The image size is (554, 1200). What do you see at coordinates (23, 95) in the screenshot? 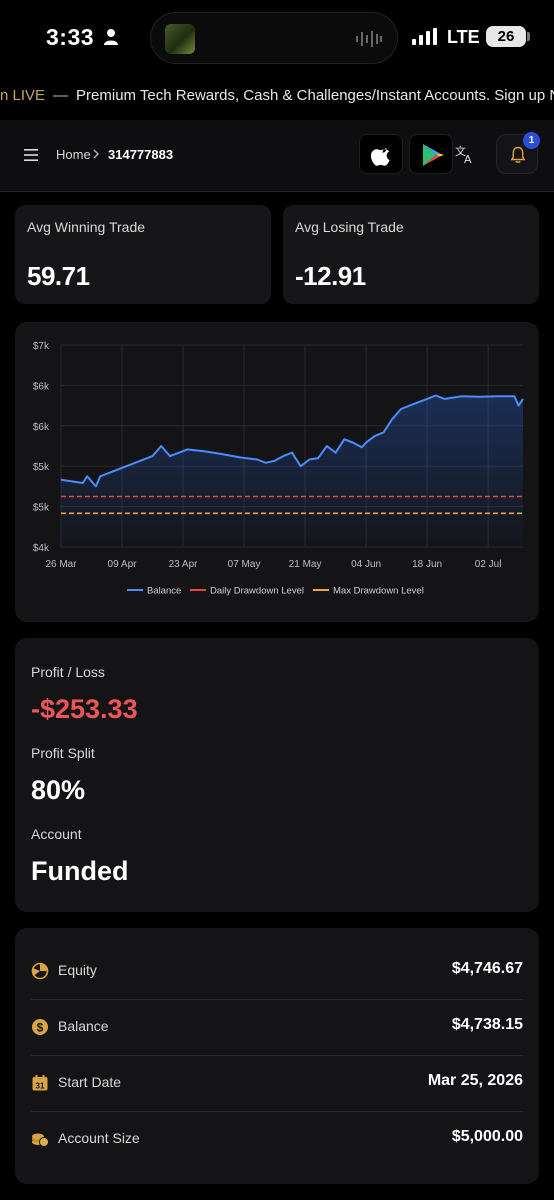
I see `ticker-live-text: n LIVE` at bounding box center [23, 95].